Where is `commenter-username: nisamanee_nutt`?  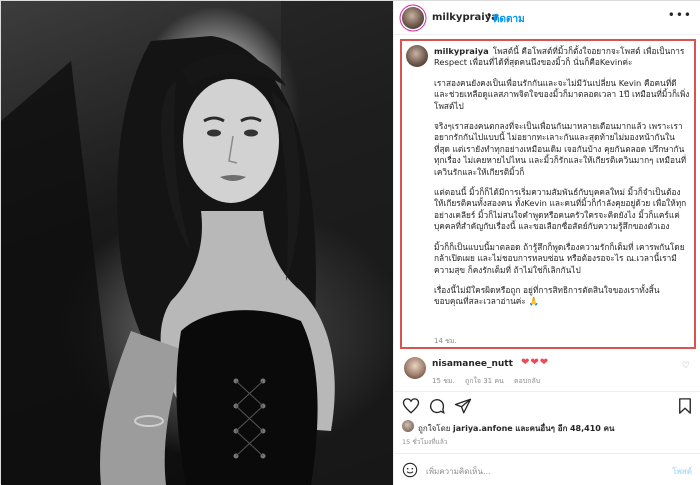
commenter-username: nisamanee_nutt is located at coordinates (472, 364).